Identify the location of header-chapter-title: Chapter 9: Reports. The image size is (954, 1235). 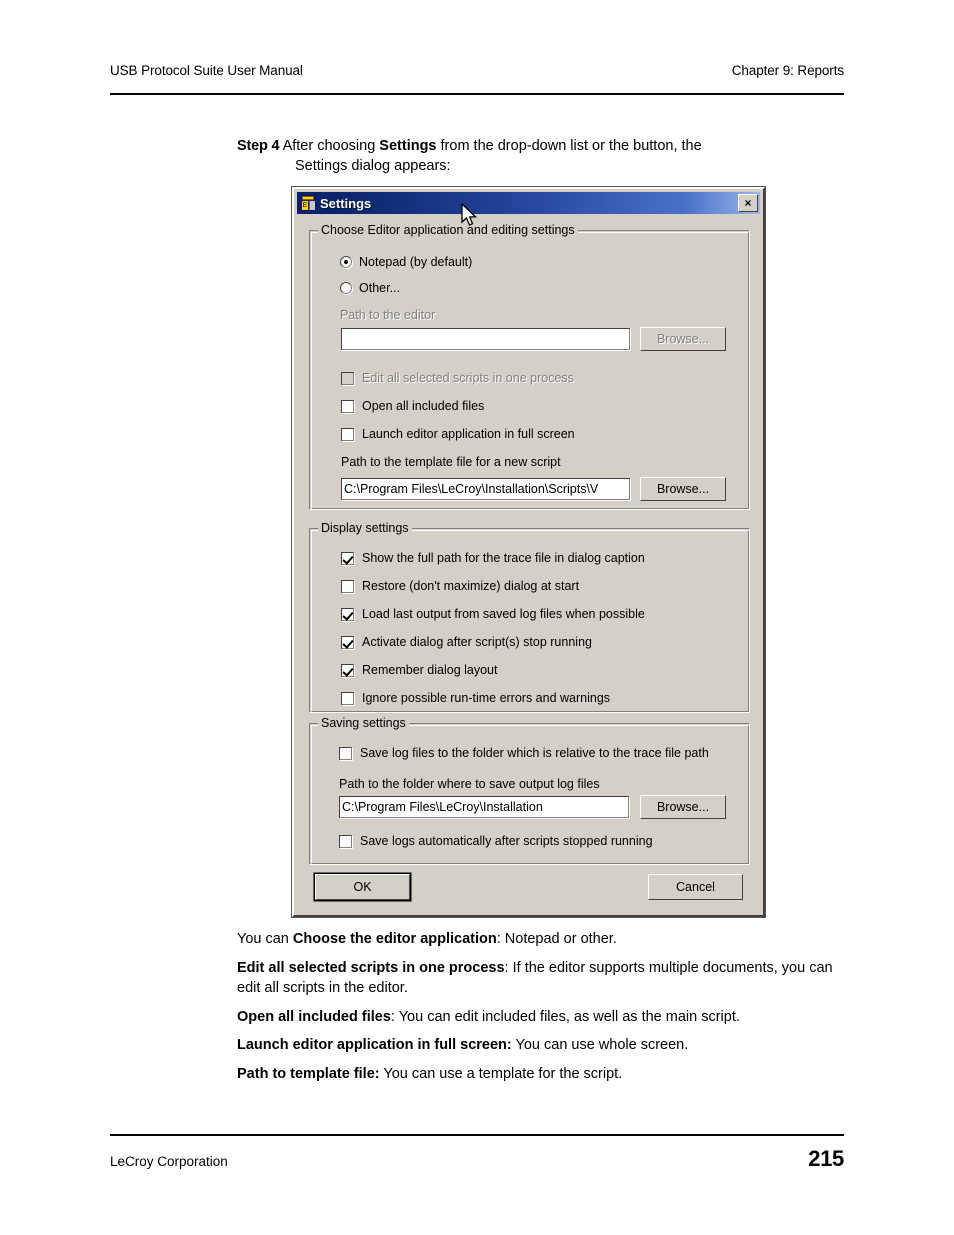
(787, 70).